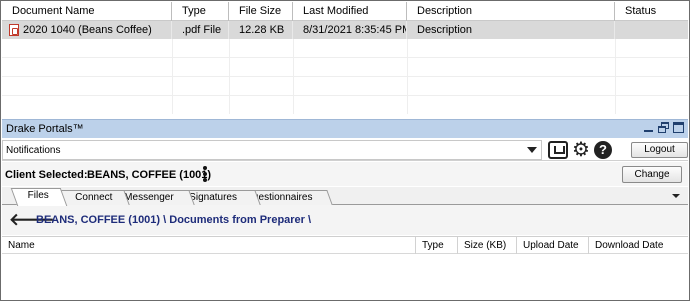 Image resolution: width=690 pixels, height=301 pixels. I want to click on tab-label: Signatures, so click(212, 197).